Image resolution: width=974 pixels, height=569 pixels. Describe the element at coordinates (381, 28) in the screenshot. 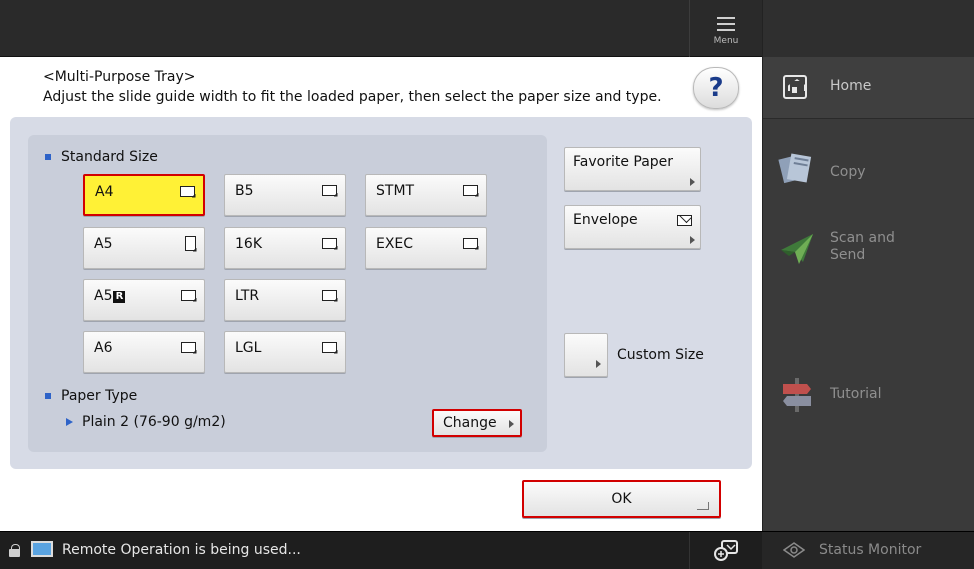

I see `top-bar: Menu` at that location.